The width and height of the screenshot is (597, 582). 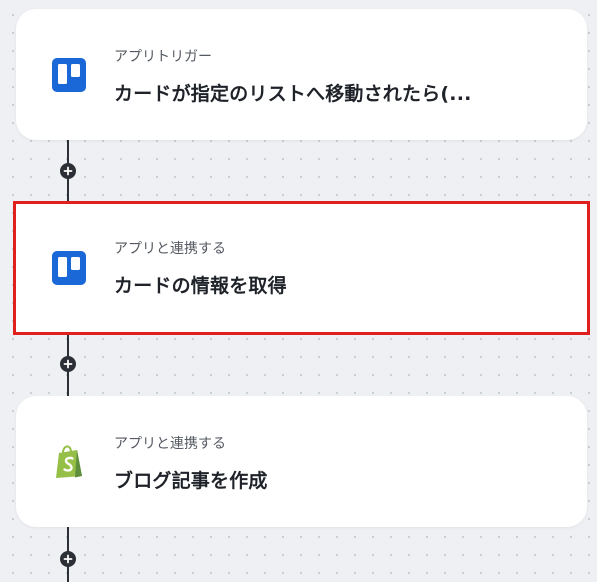 What do you see at coordinates (200, 286) in the screenshot?
I see `step-title: カードの情報を取得` at bounding box center [200, 286].